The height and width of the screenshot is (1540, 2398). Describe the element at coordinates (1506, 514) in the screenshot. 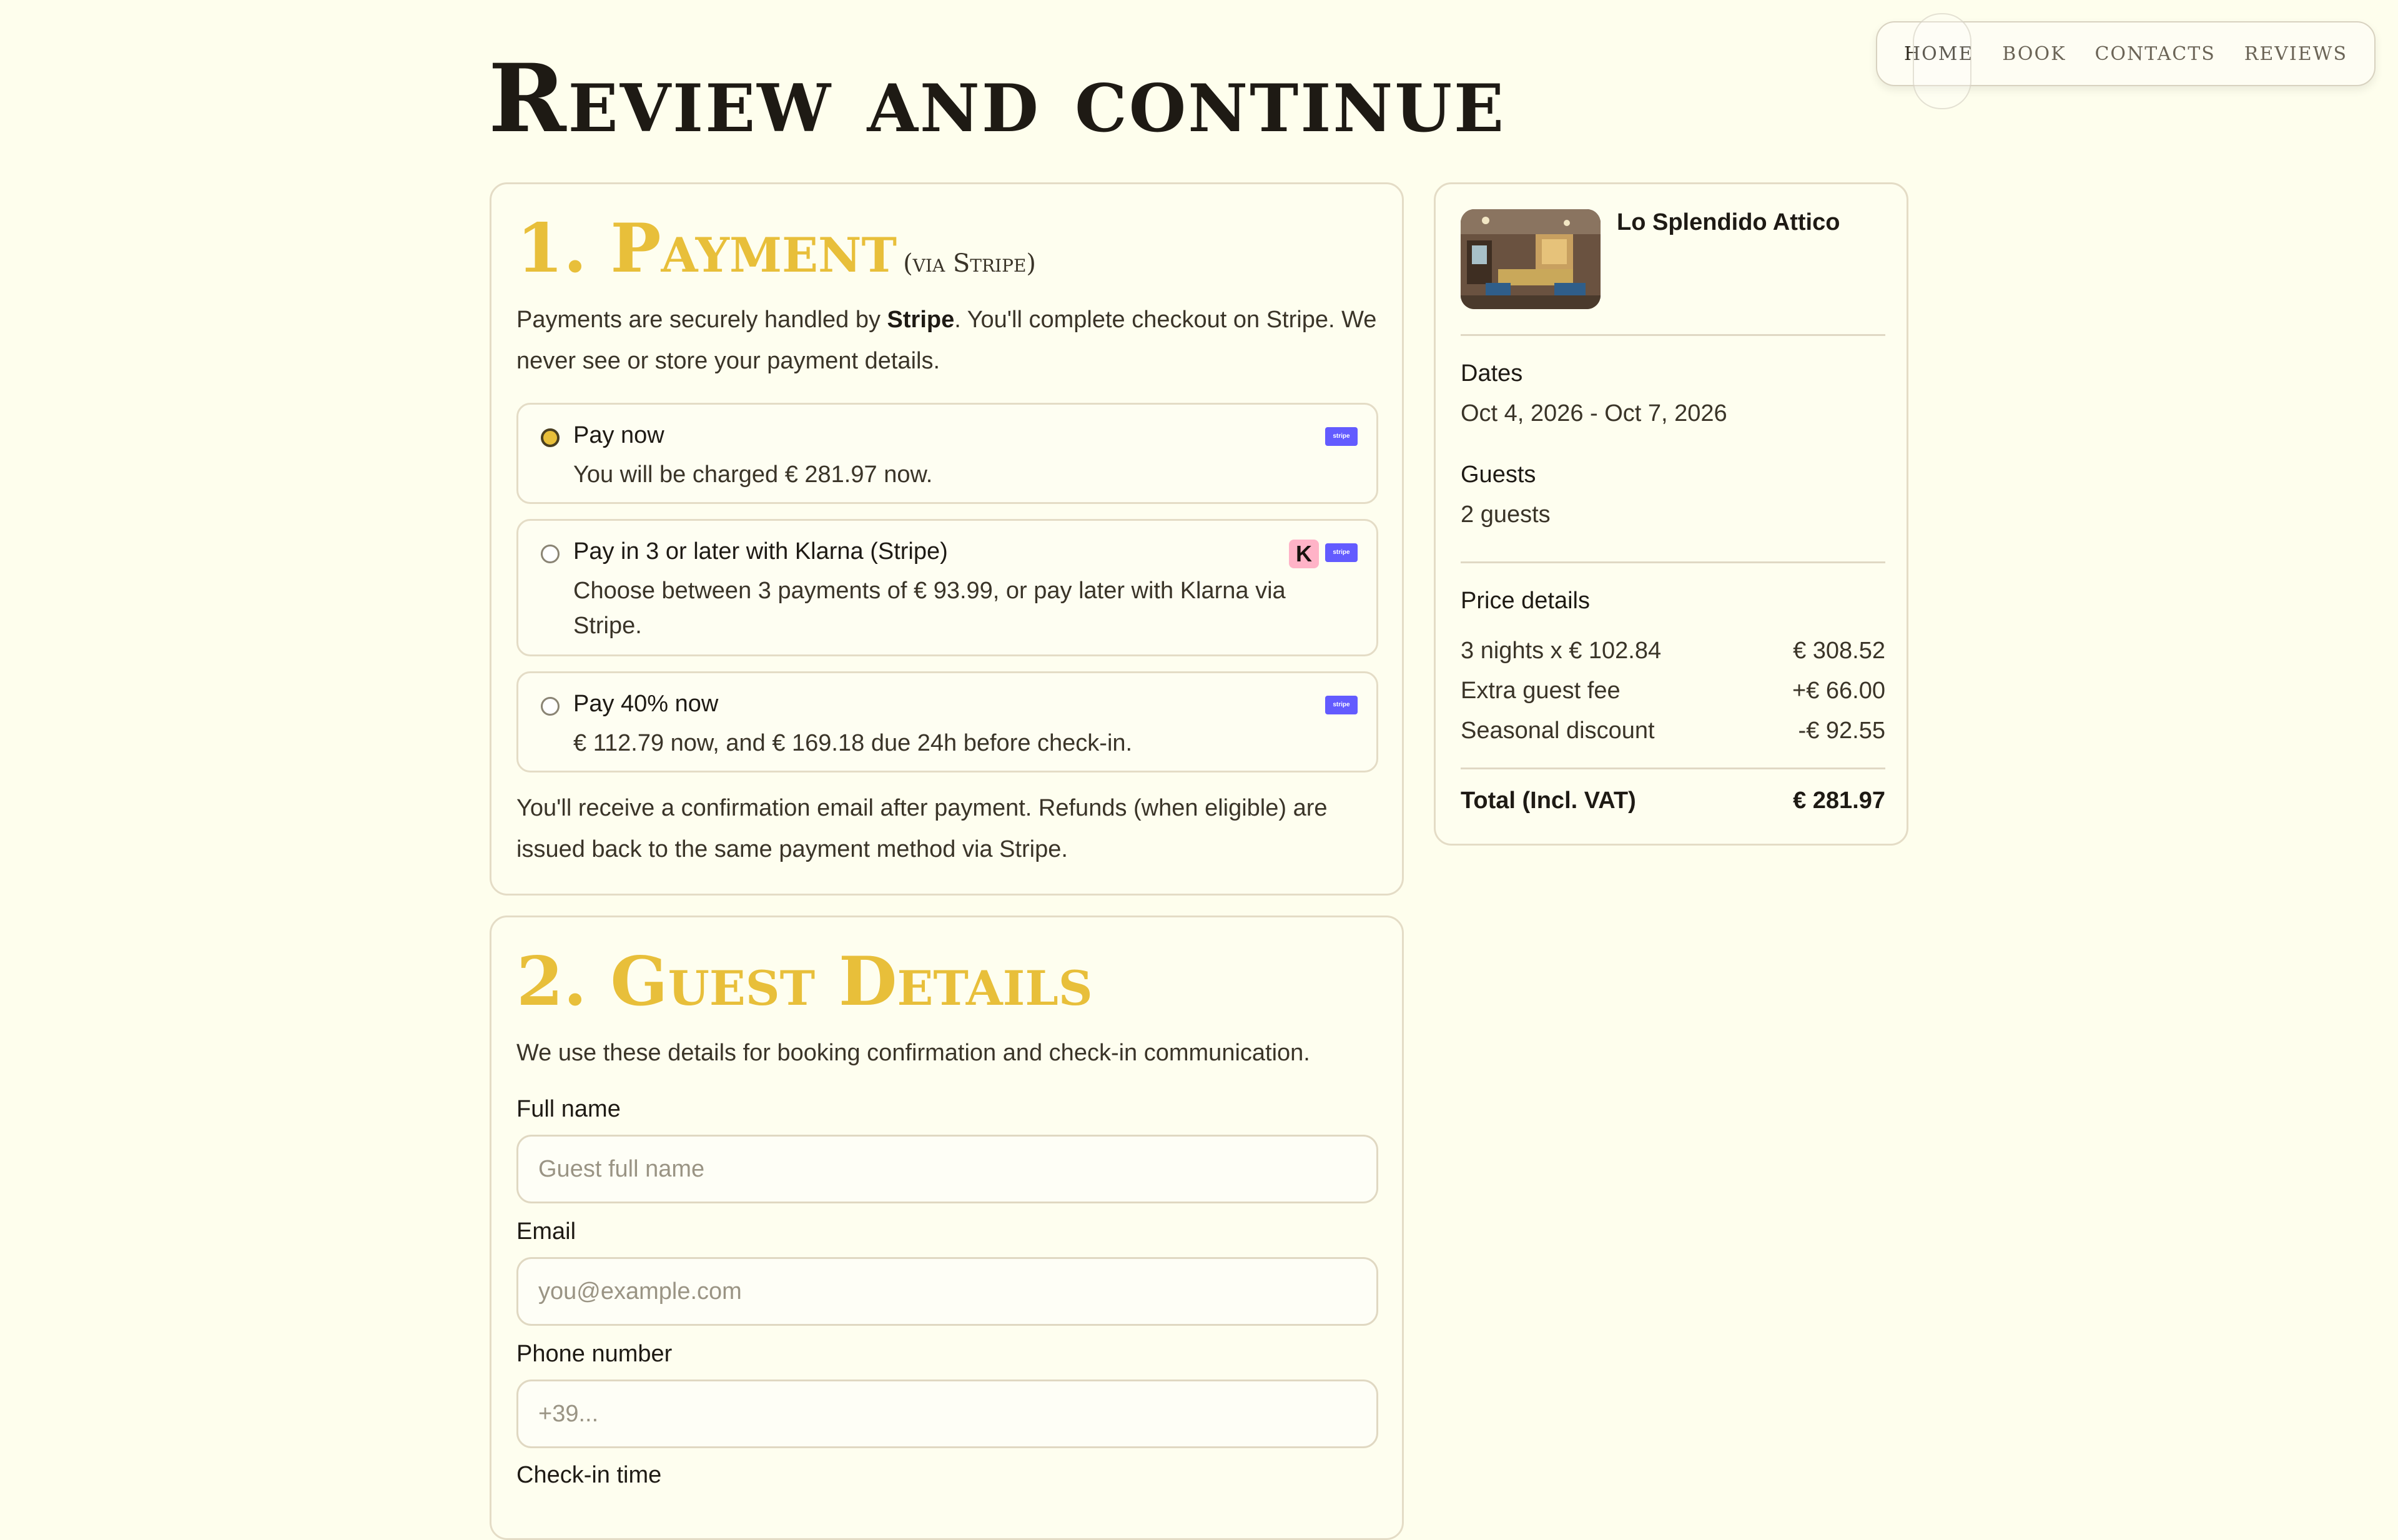

I see `guests-value: 2 guests` at that location.